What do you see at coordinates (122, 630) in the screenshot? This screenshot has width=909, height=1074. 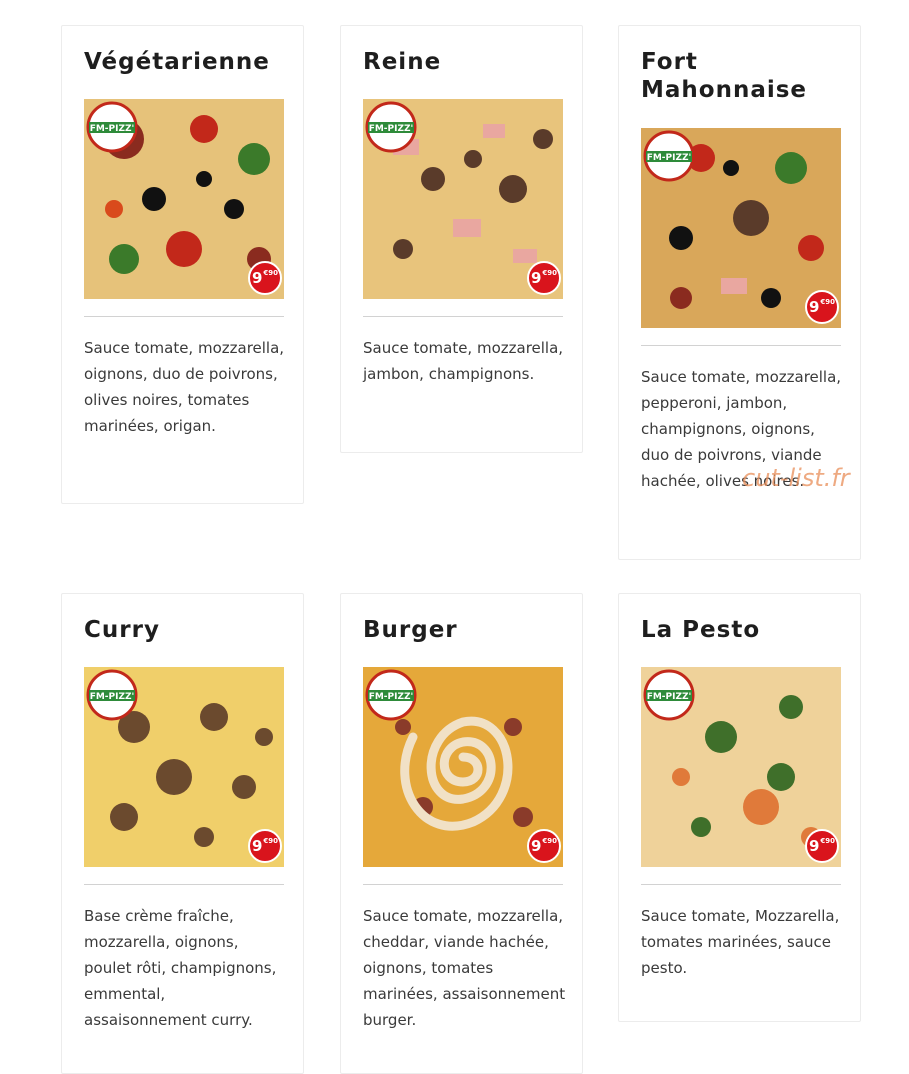 I see `pizza-title: Curry` at bounding box center [122, 630].